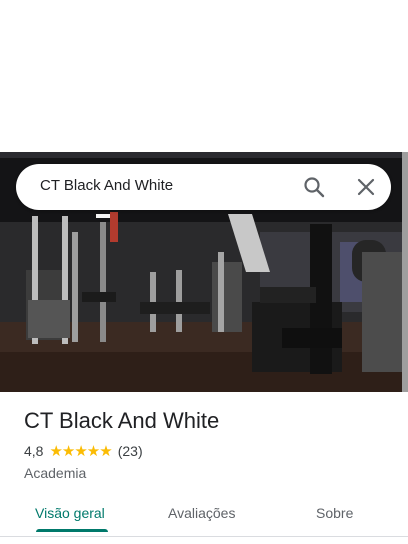 The image size is (408, 544). What do you see at coordinates (34, 451) in the screenshot?
I see `rating-value: 4,8` at bounding box center [34, 451].